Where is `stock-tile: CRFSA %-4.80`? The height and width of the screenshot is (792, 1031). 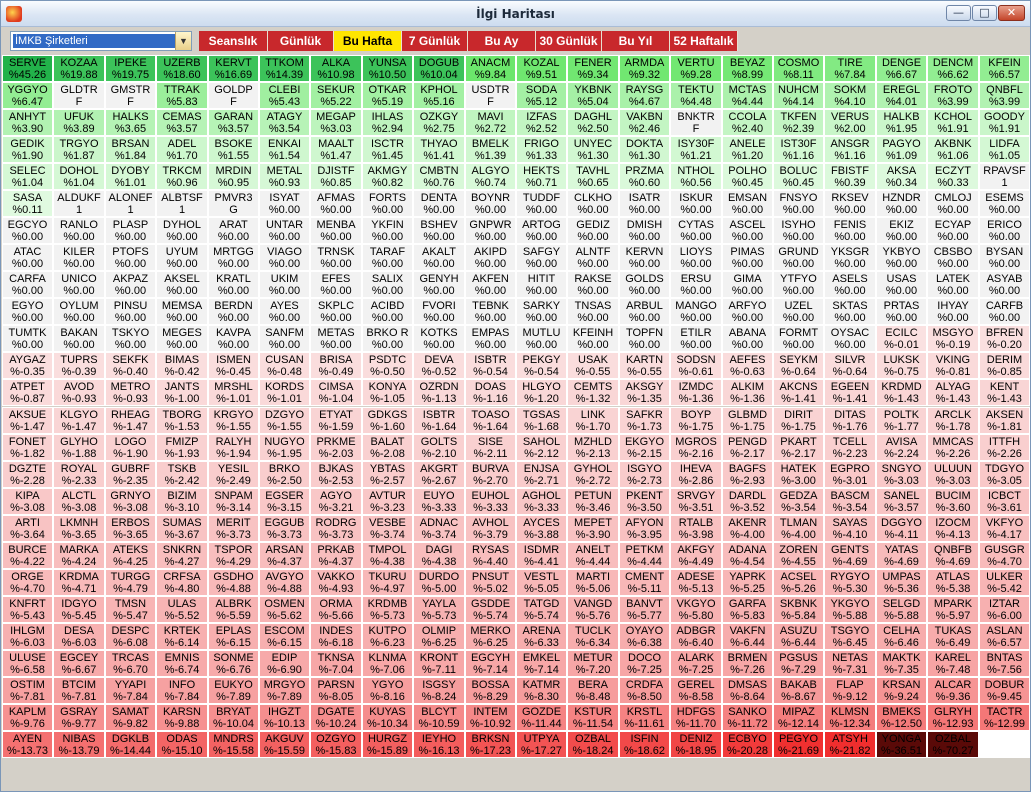
stock-tile: CRFSA %-4.80 is located at coordinates (182, 582).